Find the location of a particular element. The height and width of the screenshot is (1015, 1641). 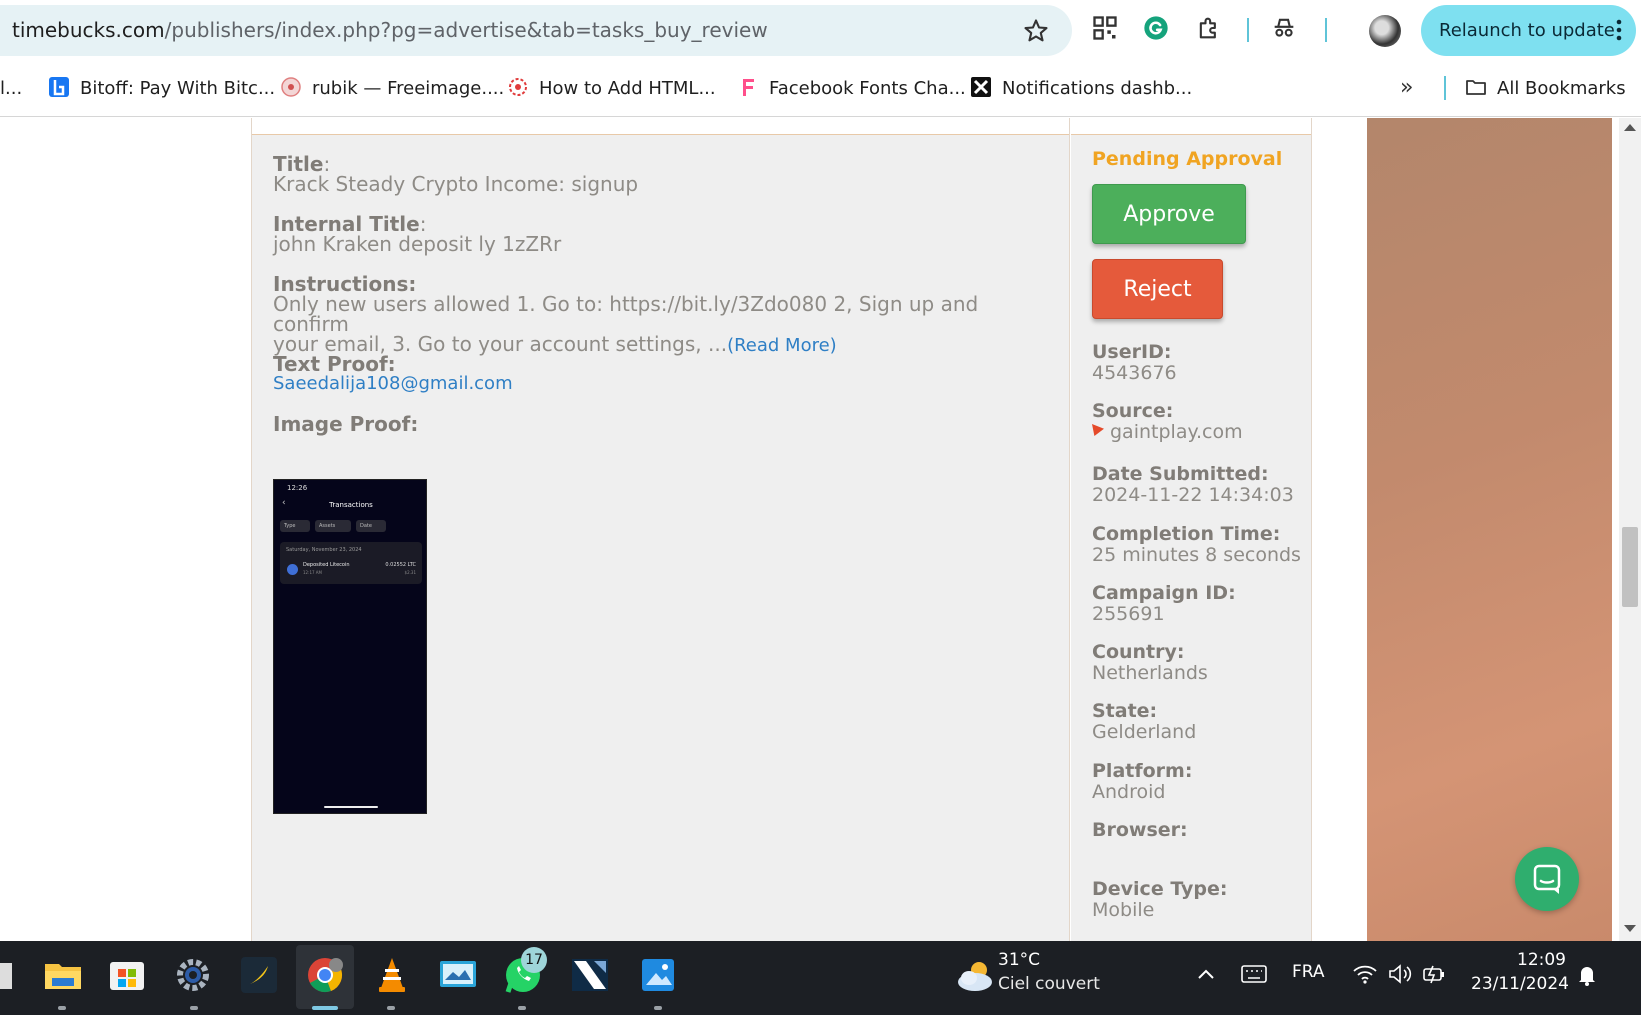

windows-taskbar is located at coordinates (820, 978).